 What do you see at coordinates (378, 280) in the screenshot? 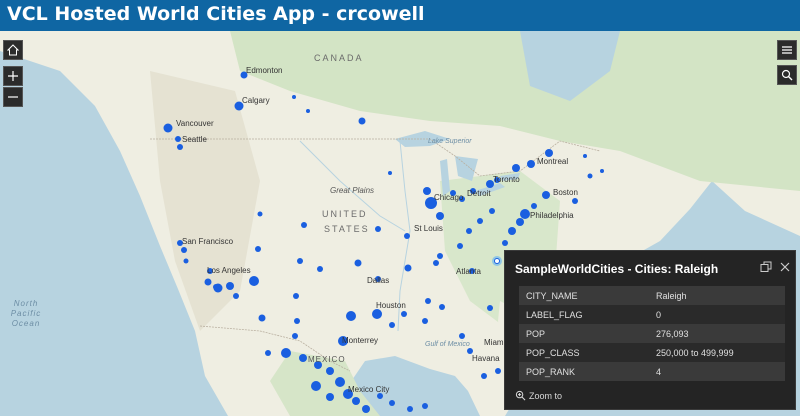
I see `label-city-dallas: Dallas` at bounding box center [378, 280].